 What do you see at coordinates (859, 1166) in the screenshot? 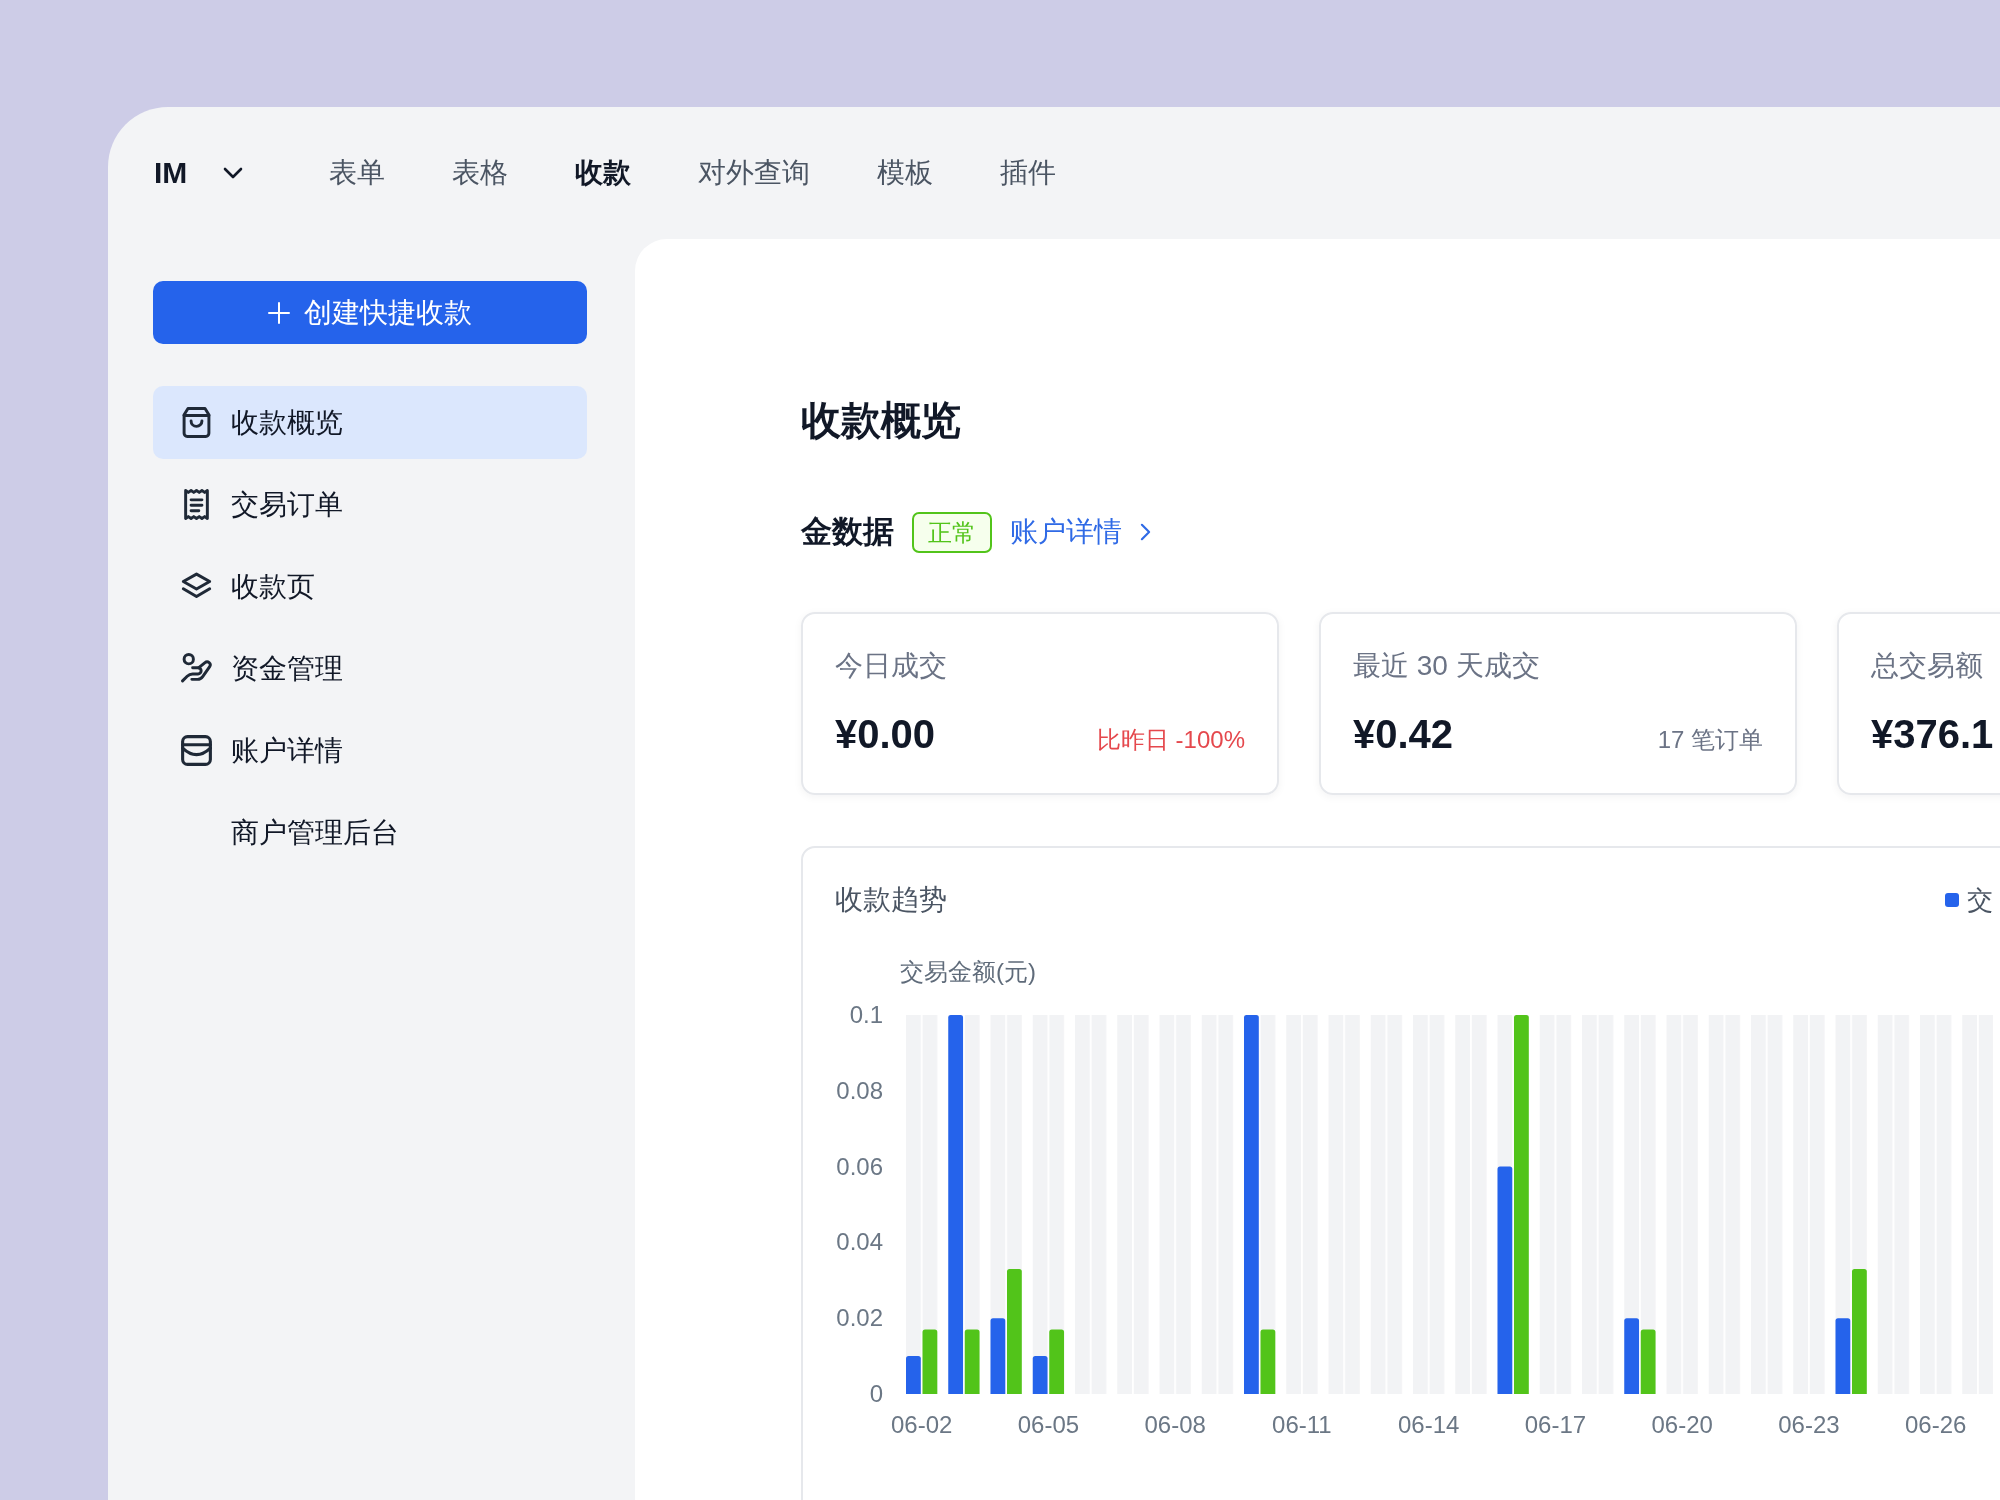
I see `y-tick-label: 0.06` at bounding box center [859, 1166].